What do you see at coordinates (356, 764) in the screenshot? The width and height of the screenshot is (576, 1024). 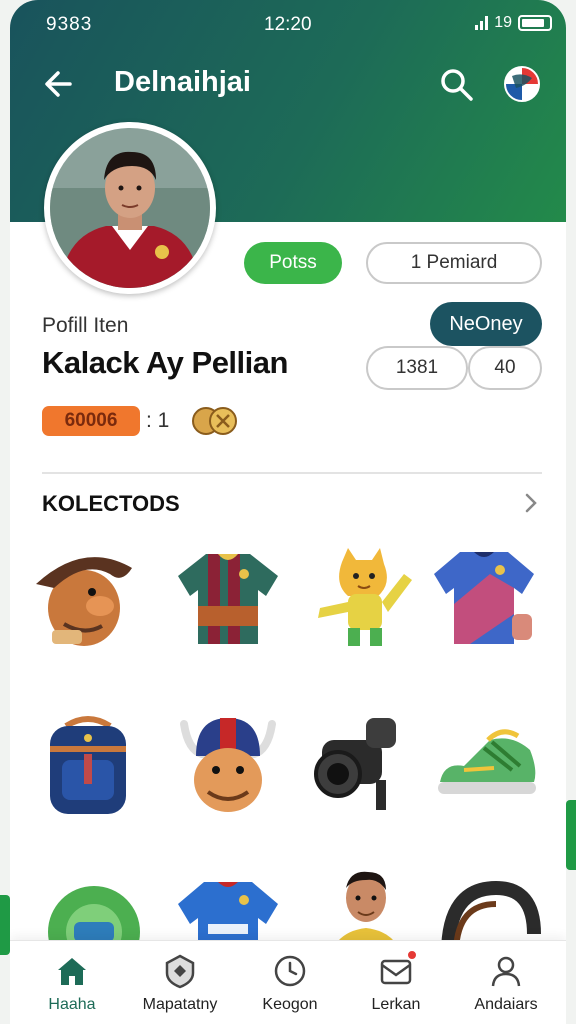 I see `camera-icon` at bounding box center [356, 764].